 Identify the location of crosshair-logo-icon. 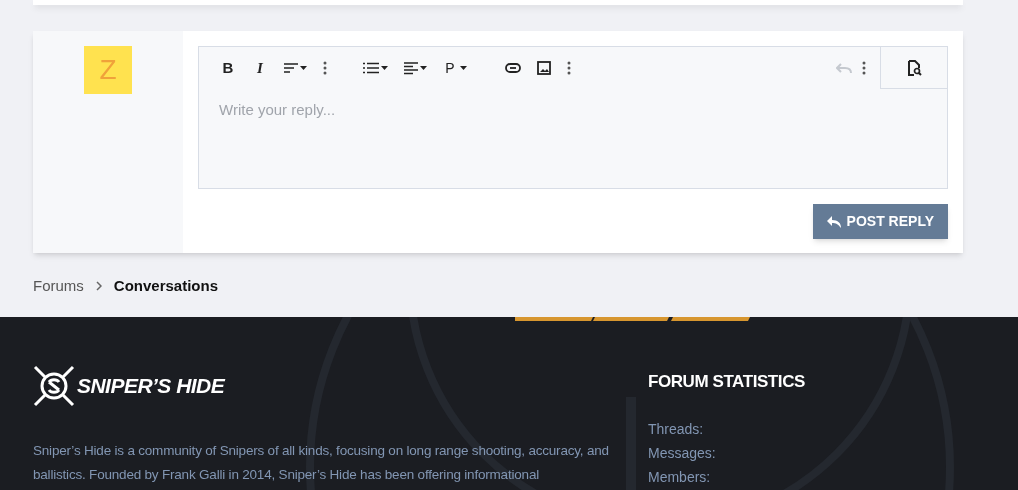
(54, 386).